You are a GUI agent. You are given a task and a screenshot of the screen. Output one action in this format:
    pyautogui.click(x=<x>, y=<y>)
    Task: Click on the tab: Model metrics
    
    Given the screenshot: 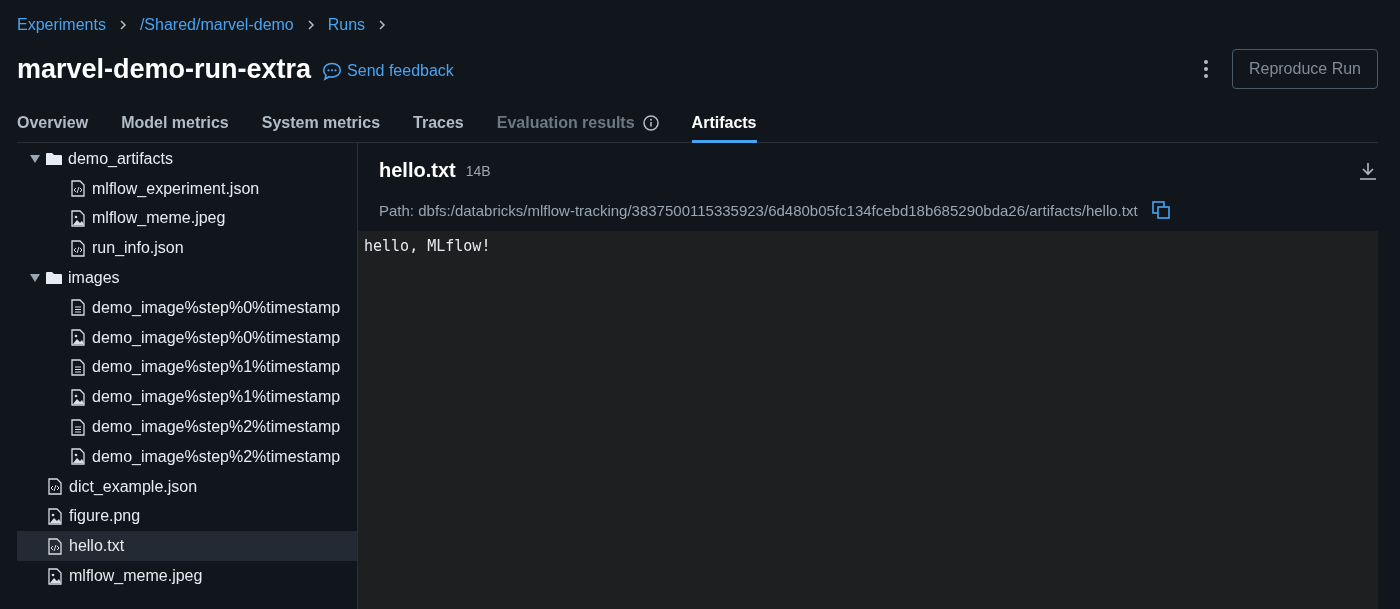 What is the action you would take?
    pyautogui.click(x=175, y=128)
    